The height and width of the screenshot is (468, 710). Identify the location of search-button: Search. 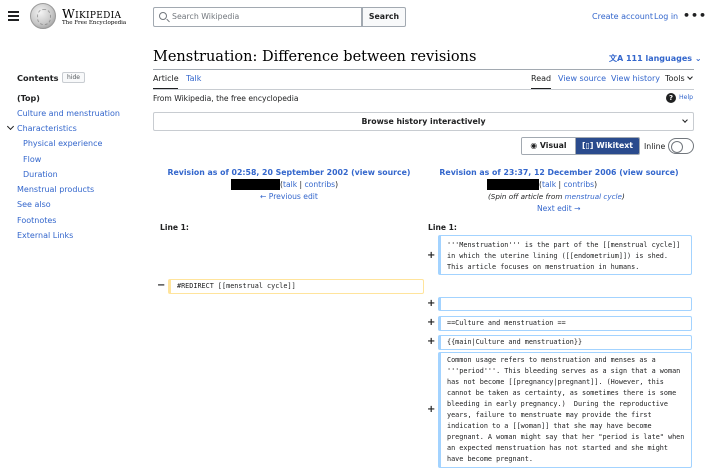
(384, 17).